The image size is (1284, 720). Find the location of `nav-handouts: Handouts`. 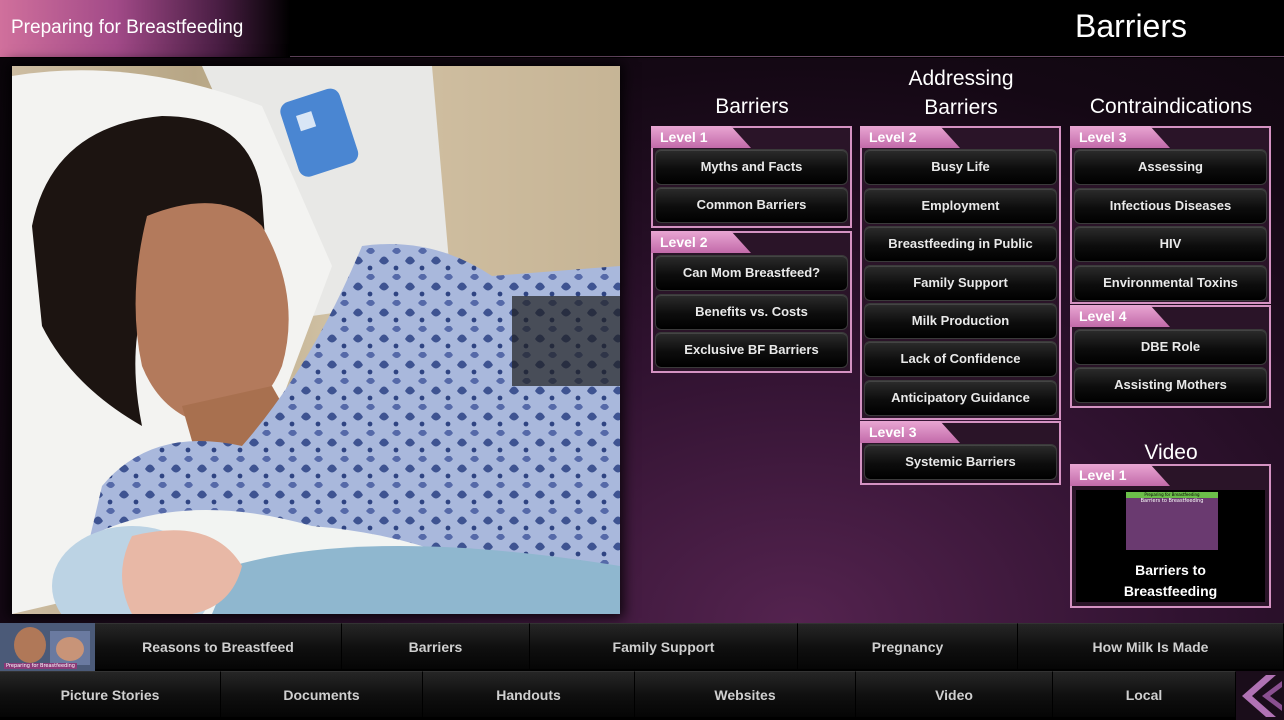

nav-handouts: Handouts is located at coordinates (529, 694).